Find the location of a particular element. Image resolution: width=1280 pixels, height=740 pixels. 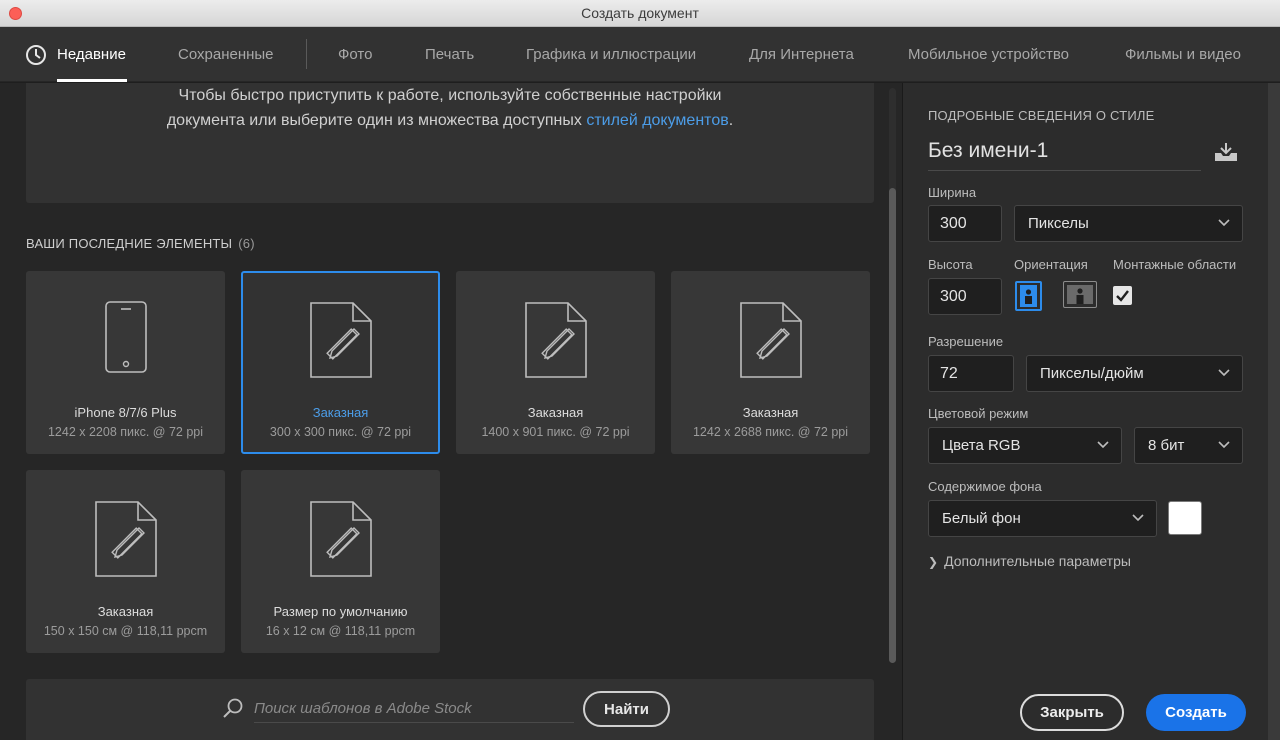

advanced-options-toggle: ❯ Дополнительные параметры is located at coordinates (1029, 561).